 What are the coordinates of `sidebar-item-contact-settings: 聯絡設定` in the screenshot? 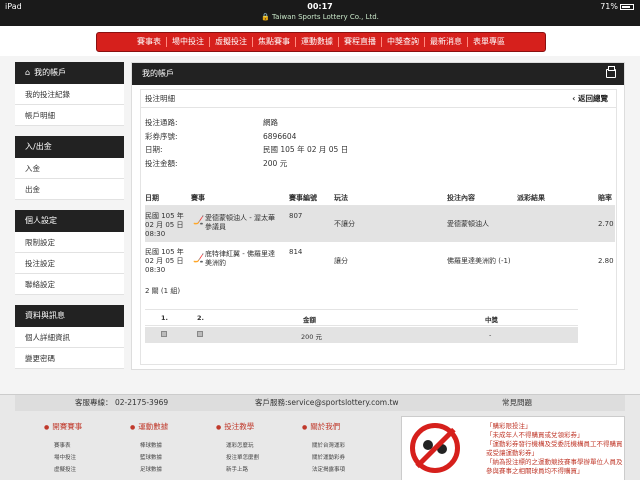 It's located at (69, 284).